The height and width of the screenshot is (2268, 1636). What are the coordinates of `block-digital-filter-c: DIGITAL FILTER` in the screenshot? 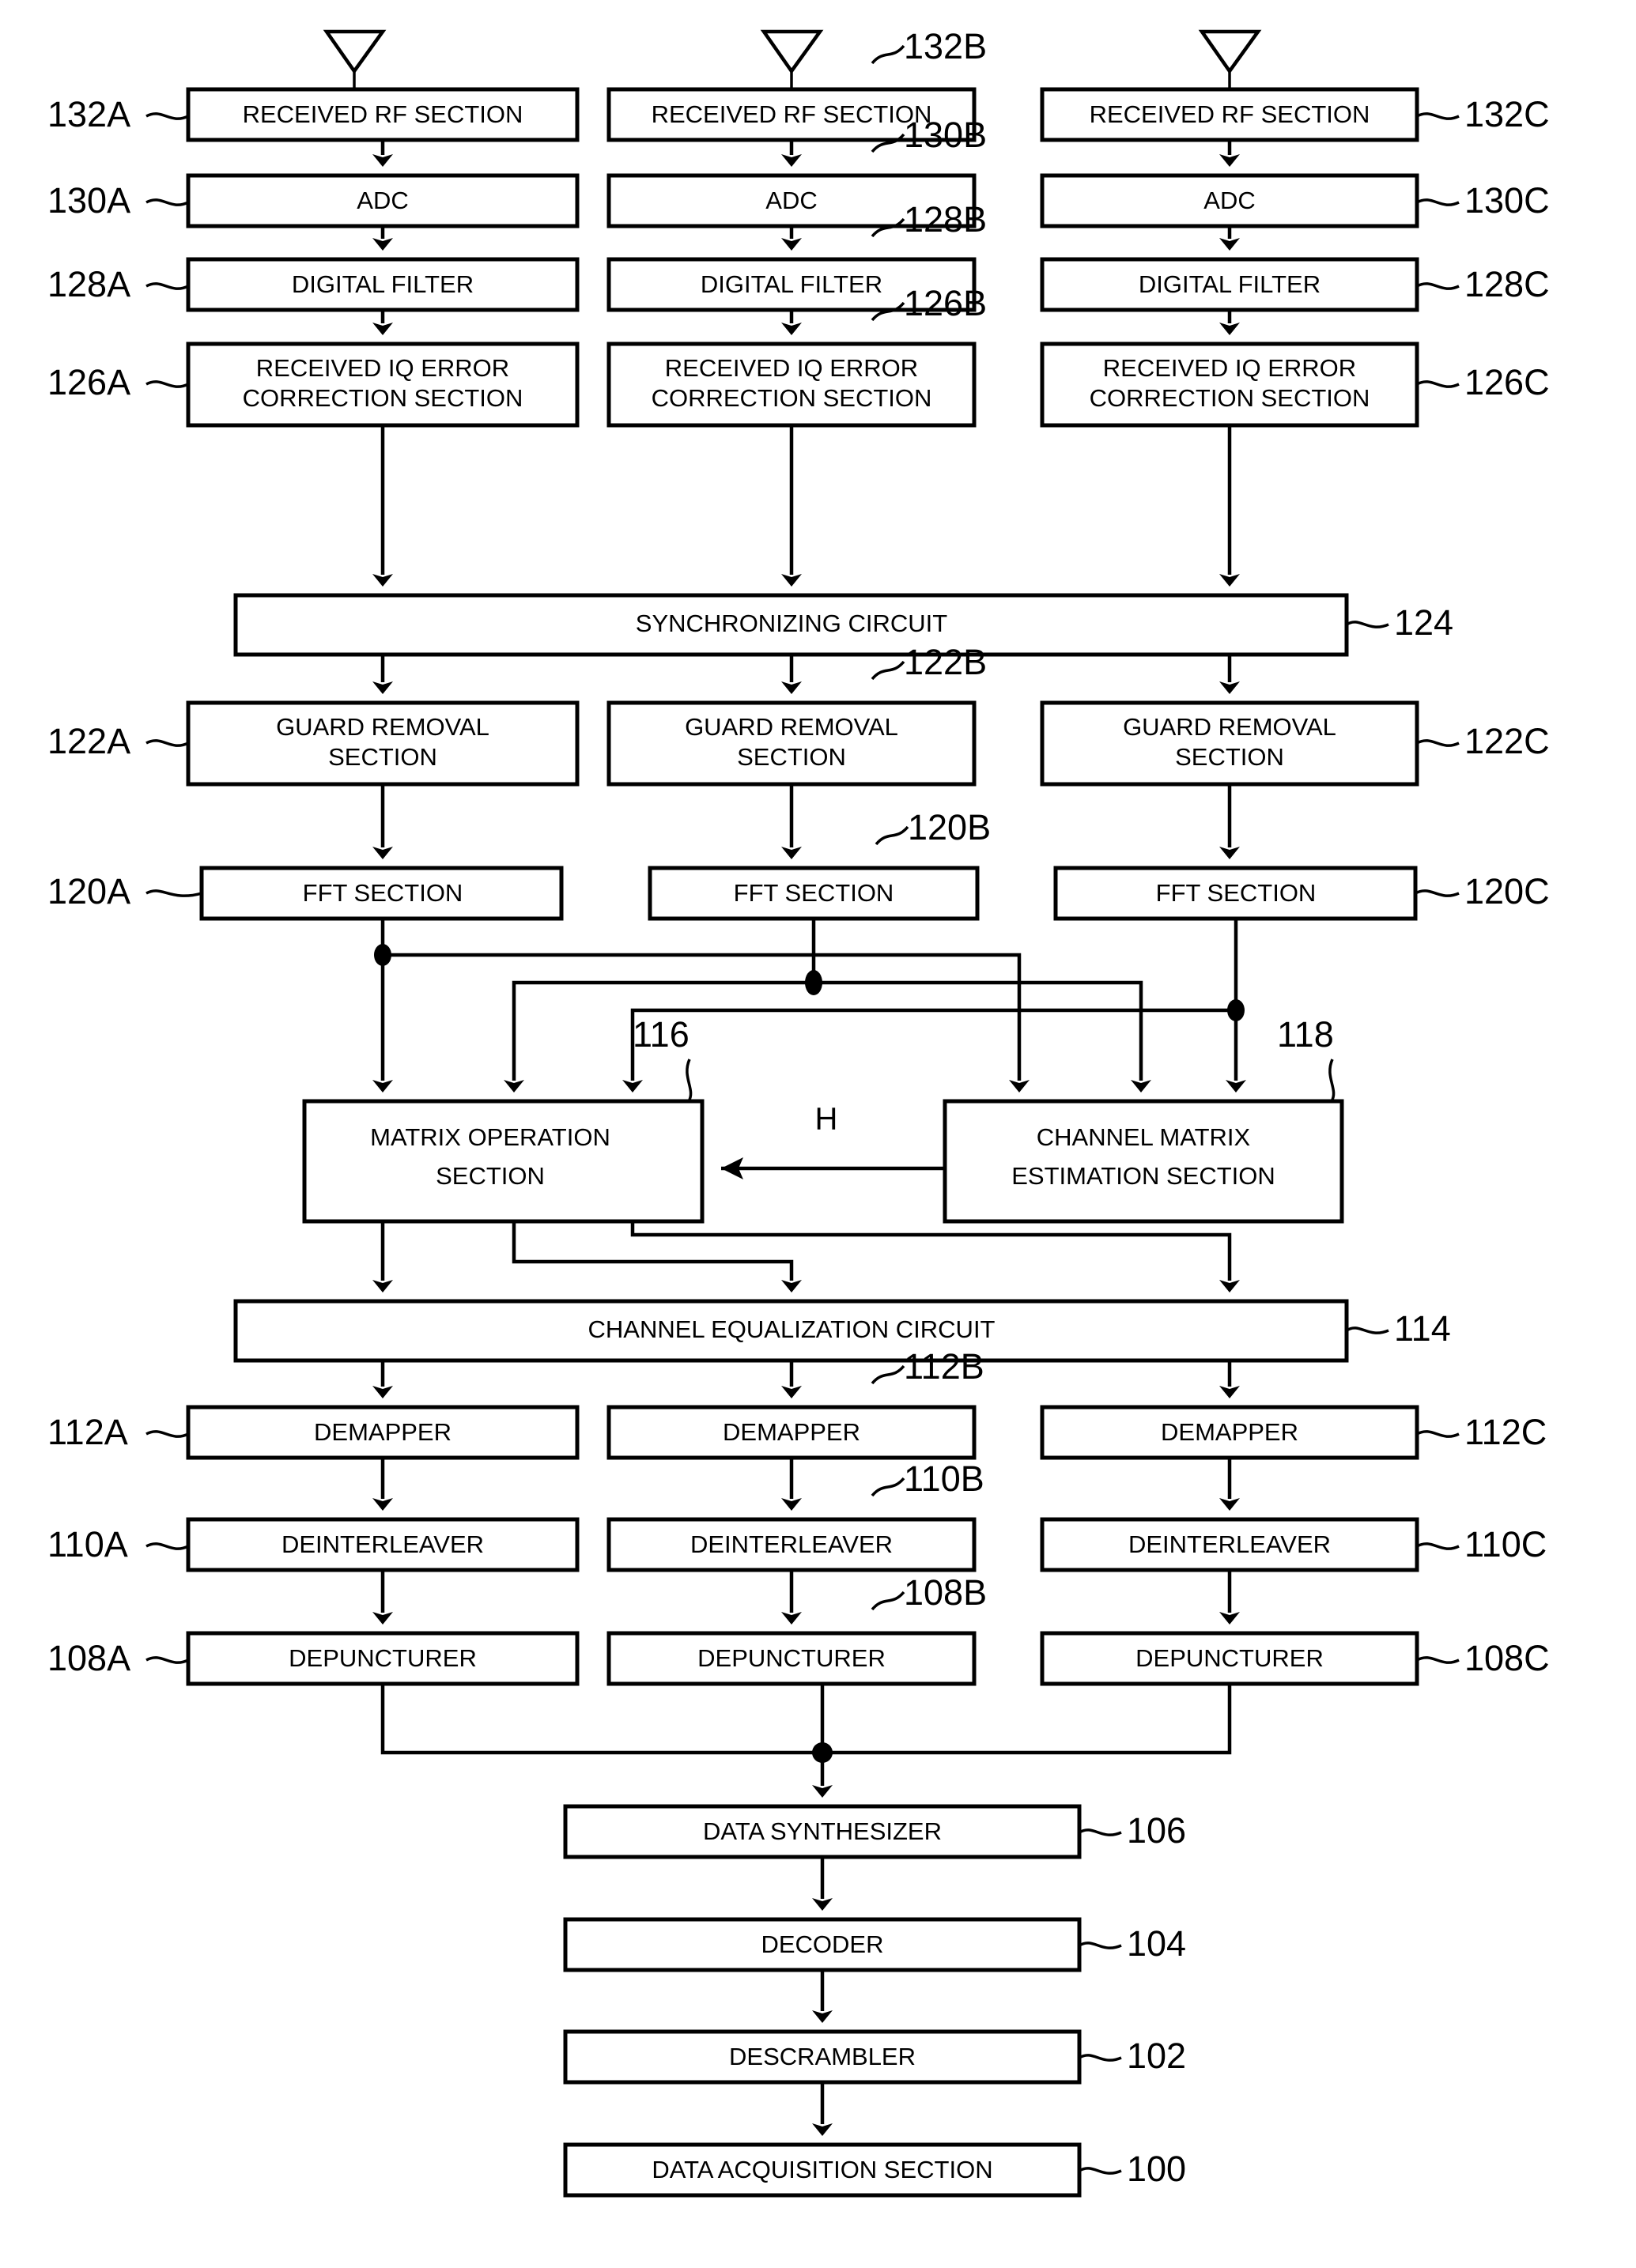 It's located at (1229, 284).